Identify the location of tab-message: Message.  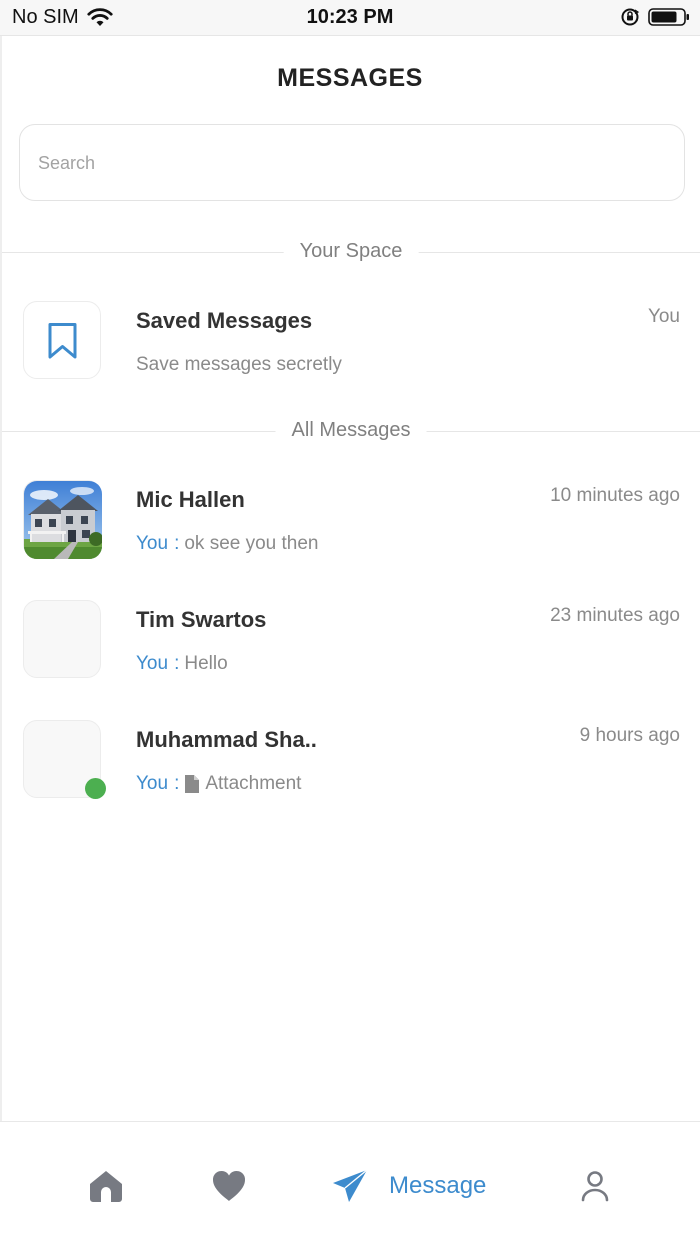
(408, 1186).